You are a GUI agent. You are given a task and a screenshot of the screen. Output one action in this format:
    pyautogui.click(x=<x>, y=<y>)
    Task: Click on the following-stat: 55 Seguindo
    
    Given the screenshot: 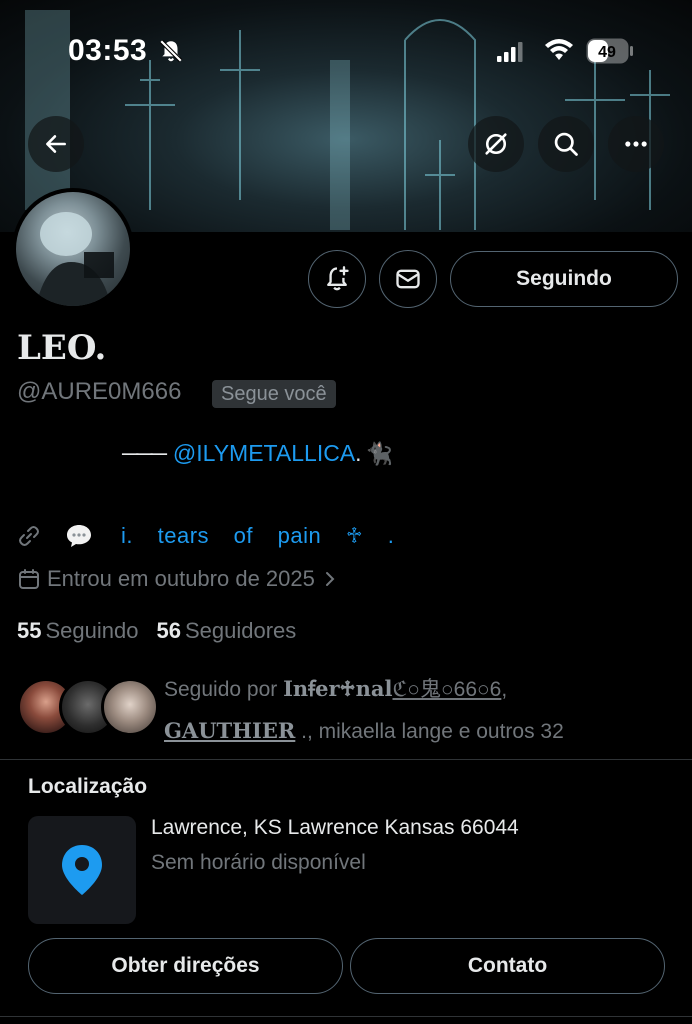 What is the action you would take?
    pyautogui.click(x=77, y=631)
    